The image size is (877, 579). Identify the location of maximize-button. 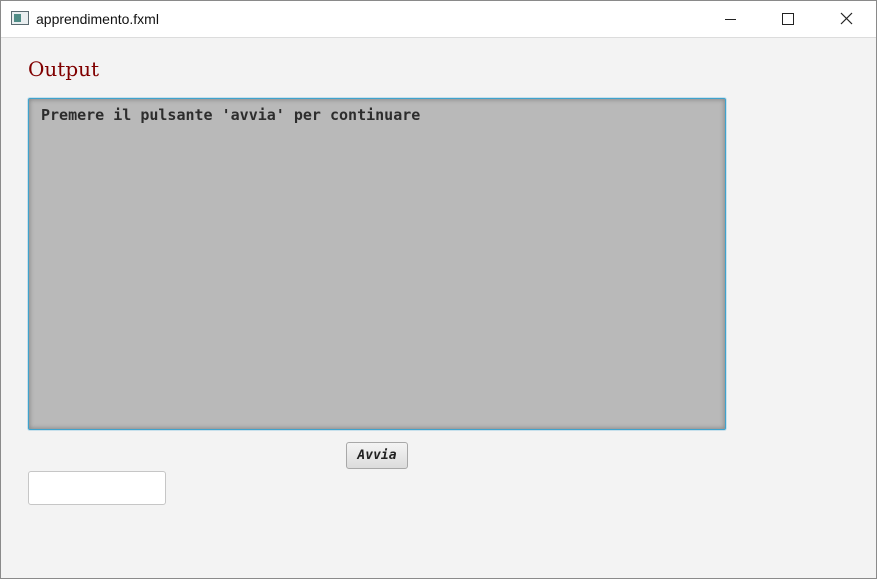
(788, 19).